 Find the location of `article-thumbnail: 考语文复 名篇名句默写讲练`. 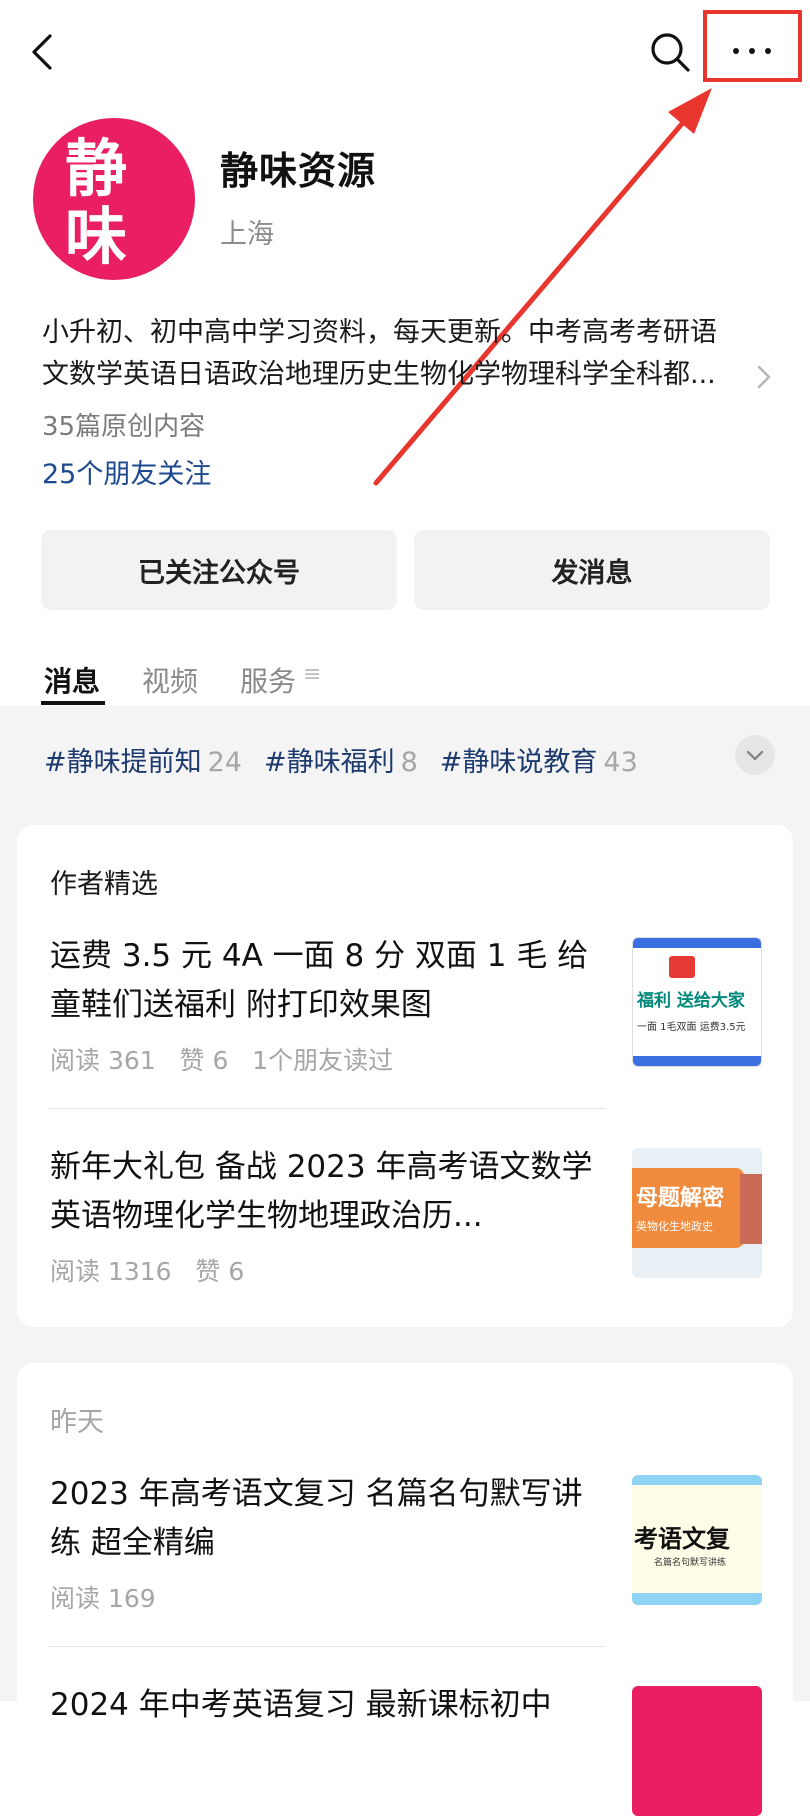

article-thumbnail: 考语文复 名篇名句默写讲练 is located at coordinates (697, 1540).